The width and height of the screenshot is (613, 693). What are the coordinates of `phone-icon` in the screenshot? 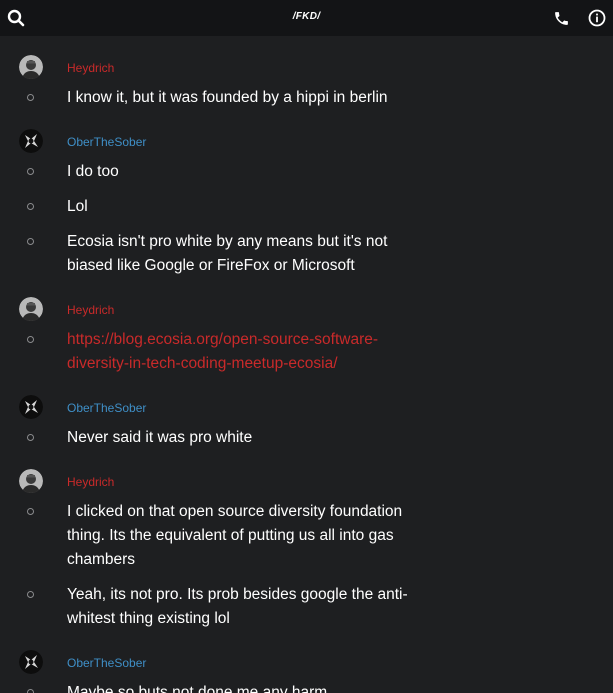 It's located at (561, 18).